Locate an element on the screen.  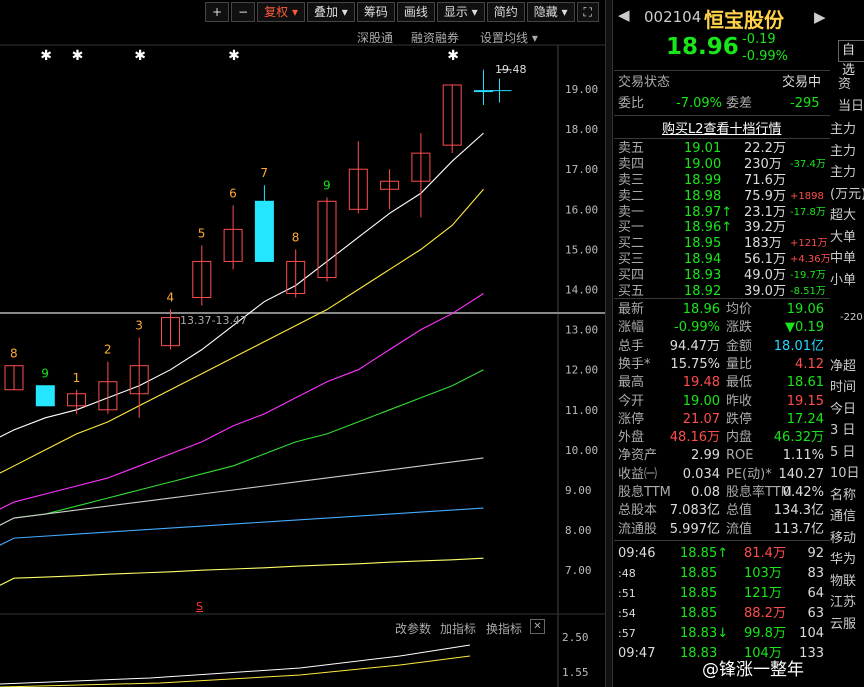
side-tab: 当日 is located at coordinates (851, 104).